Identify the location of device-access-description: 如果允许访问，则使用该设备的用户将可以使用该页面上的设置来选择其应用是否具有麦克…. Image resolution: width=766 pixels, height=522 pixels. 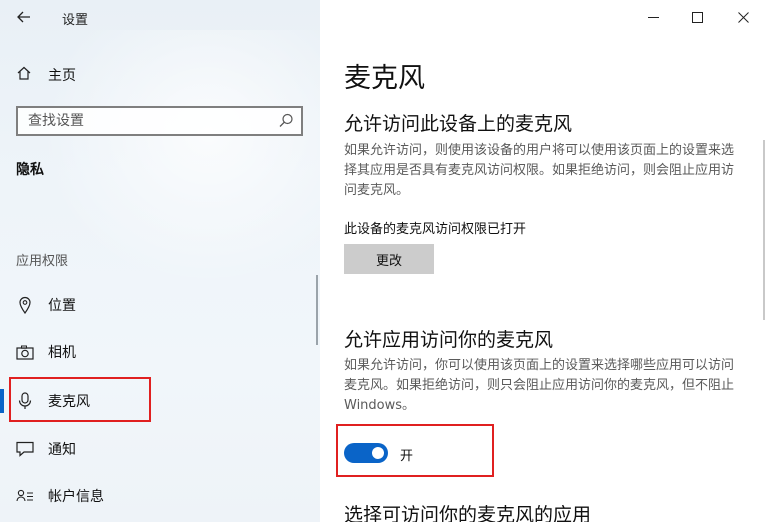
(539, 170).